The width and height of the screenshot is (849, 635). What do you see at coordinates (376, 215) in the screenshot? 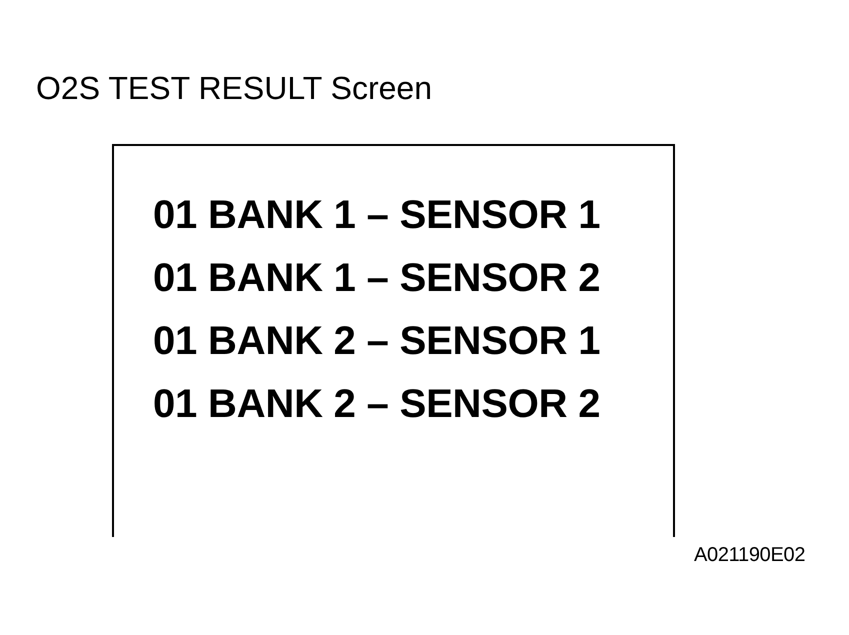
I see `result-line: 01 BANK 1 – SENSOR 1` at bounding box center [376, 215].